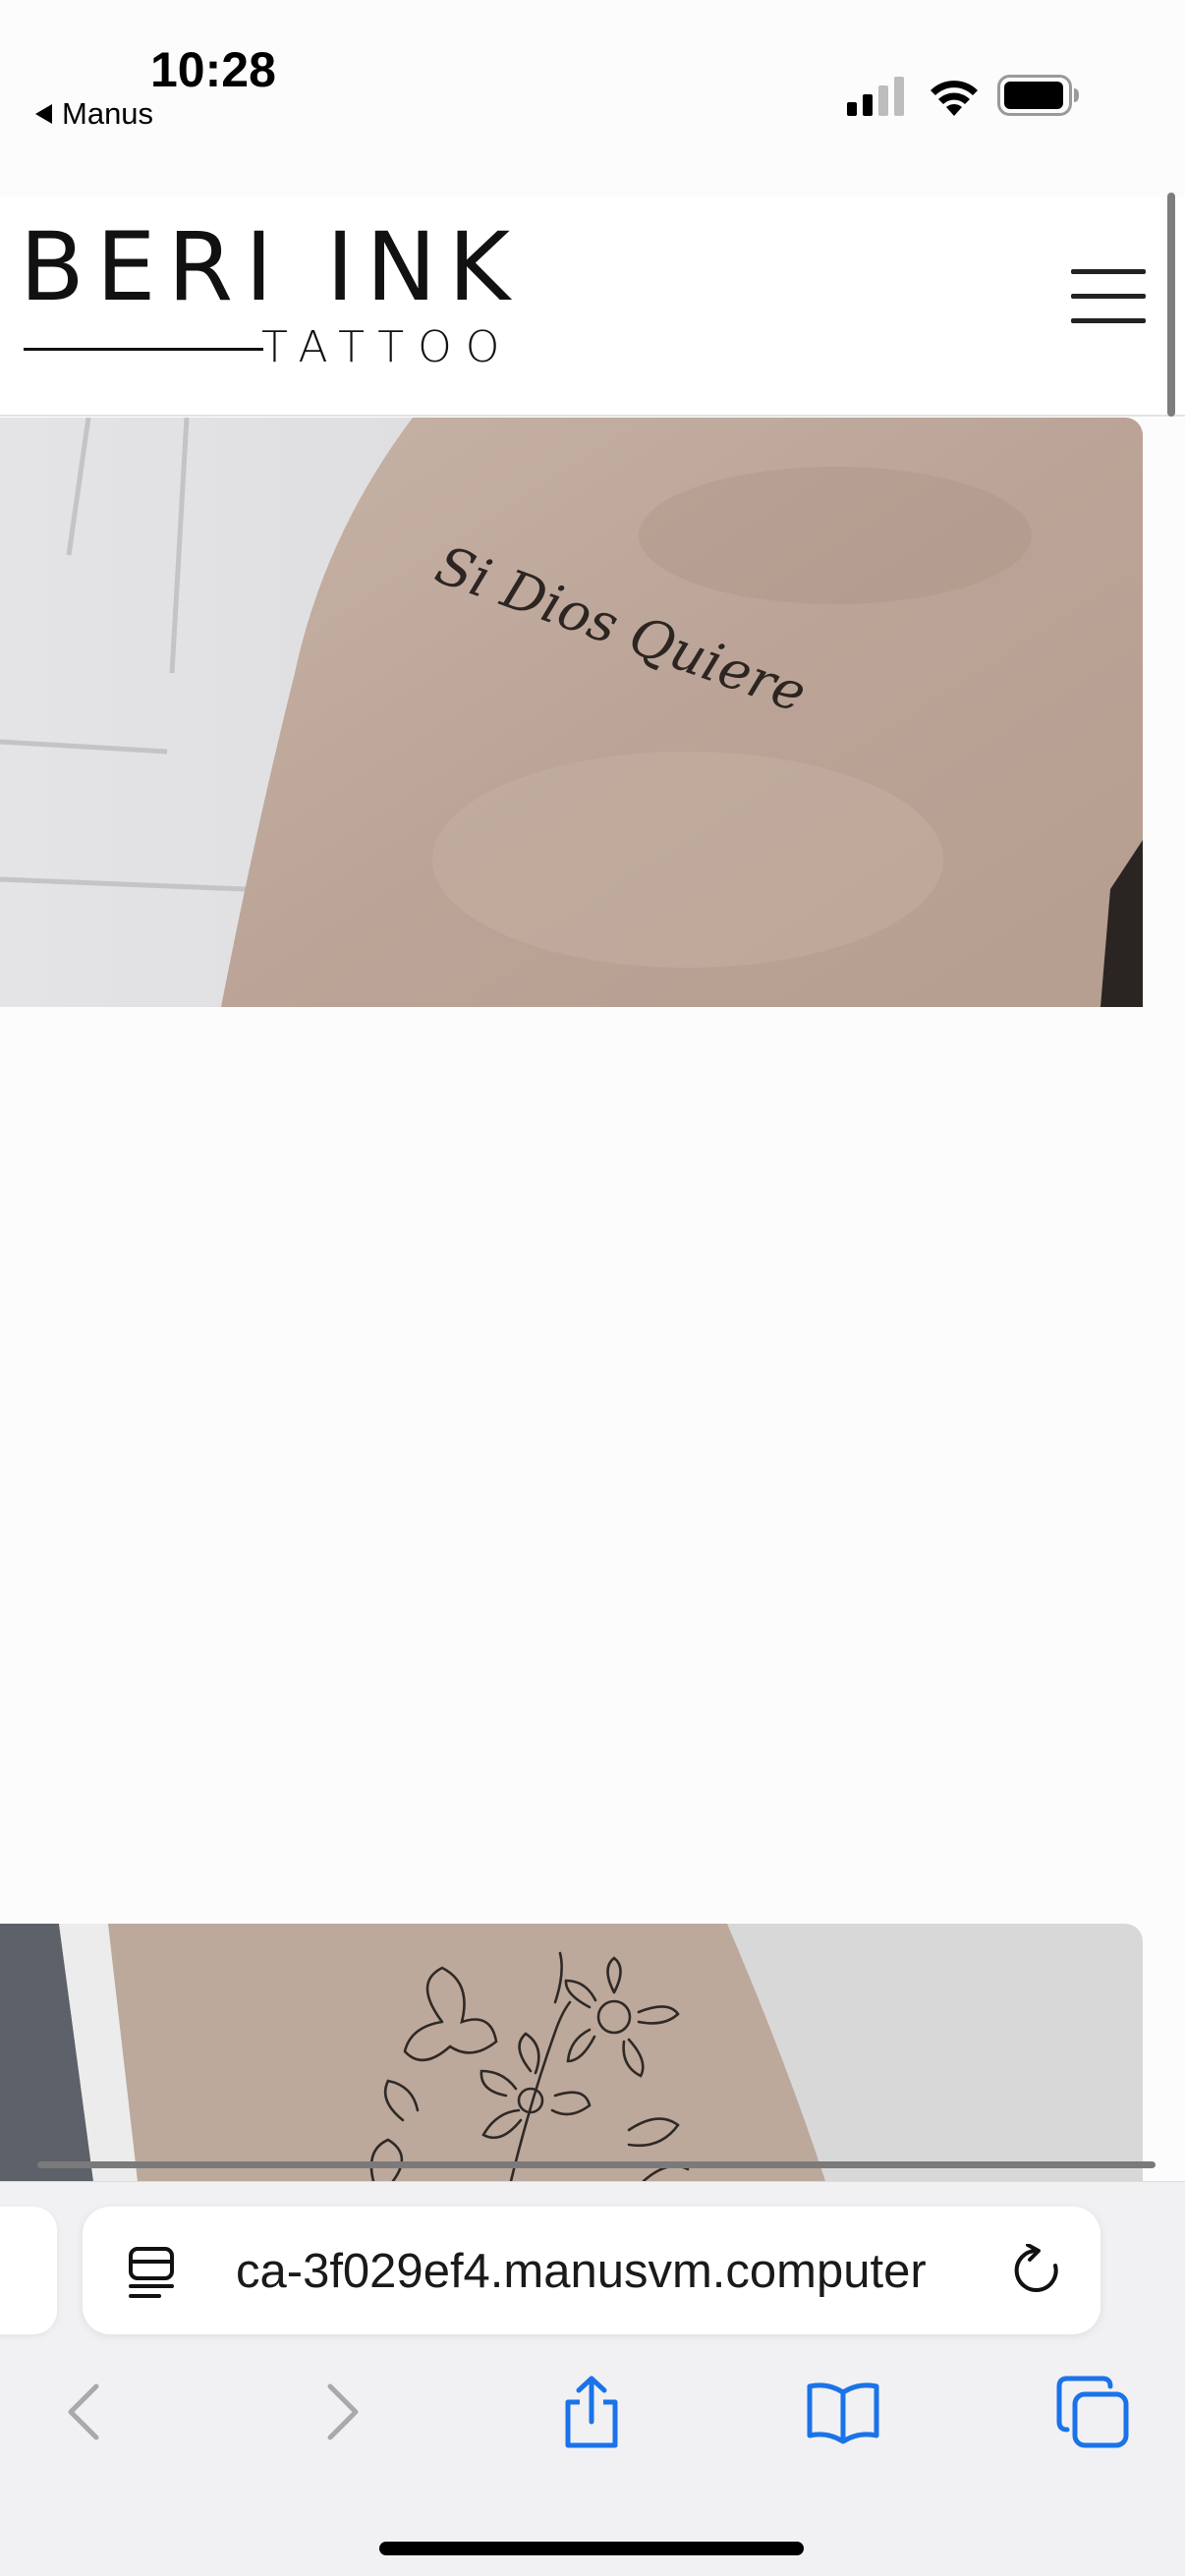 This screenshot has height=2576, width=1185. I want to click on horizontal-scroll-indicator, so click(596, 2164).